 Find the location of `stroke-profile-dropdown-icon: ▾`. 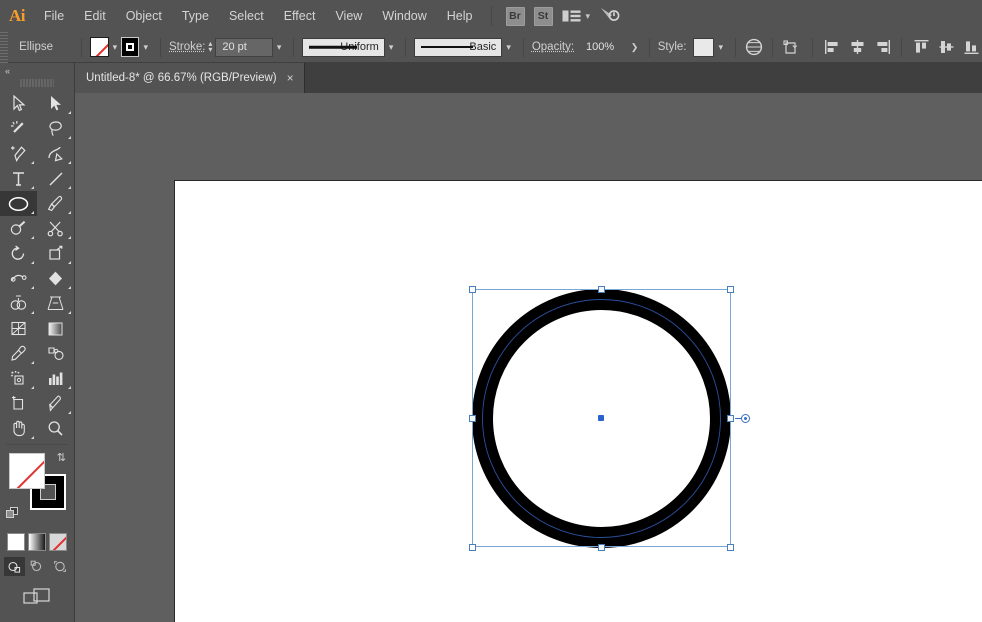

stroke-profile-dropdown-icon: ▾ is located at coordinates (391, 47).